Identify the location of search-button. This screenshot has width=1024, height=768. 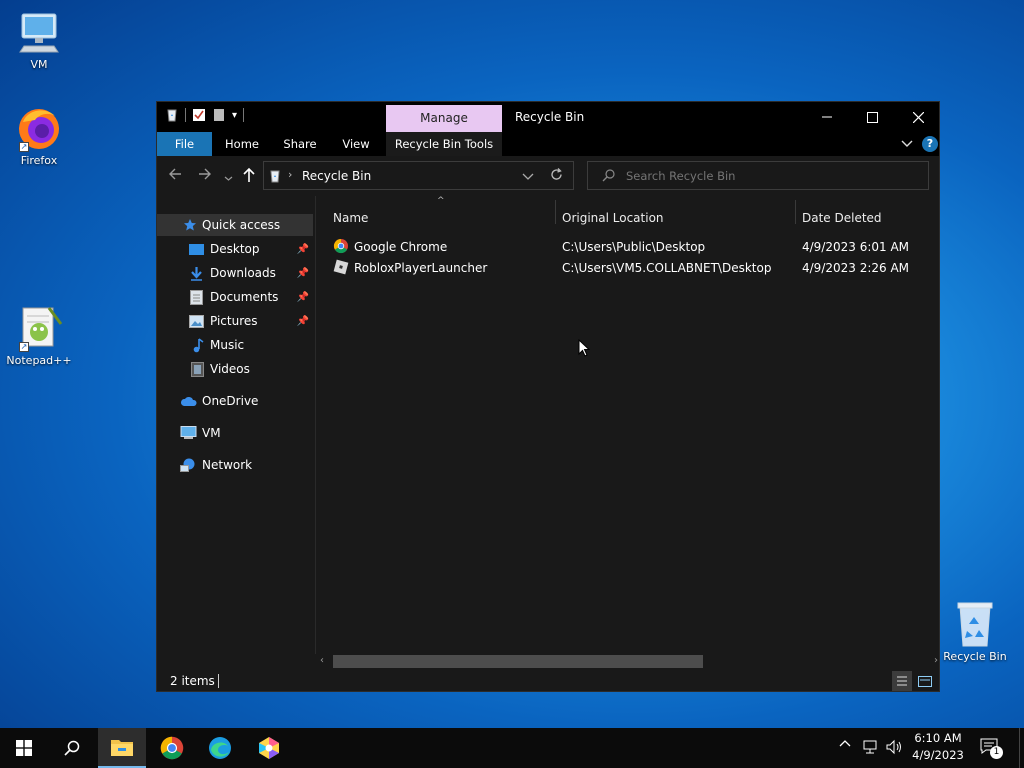
(72, 748).